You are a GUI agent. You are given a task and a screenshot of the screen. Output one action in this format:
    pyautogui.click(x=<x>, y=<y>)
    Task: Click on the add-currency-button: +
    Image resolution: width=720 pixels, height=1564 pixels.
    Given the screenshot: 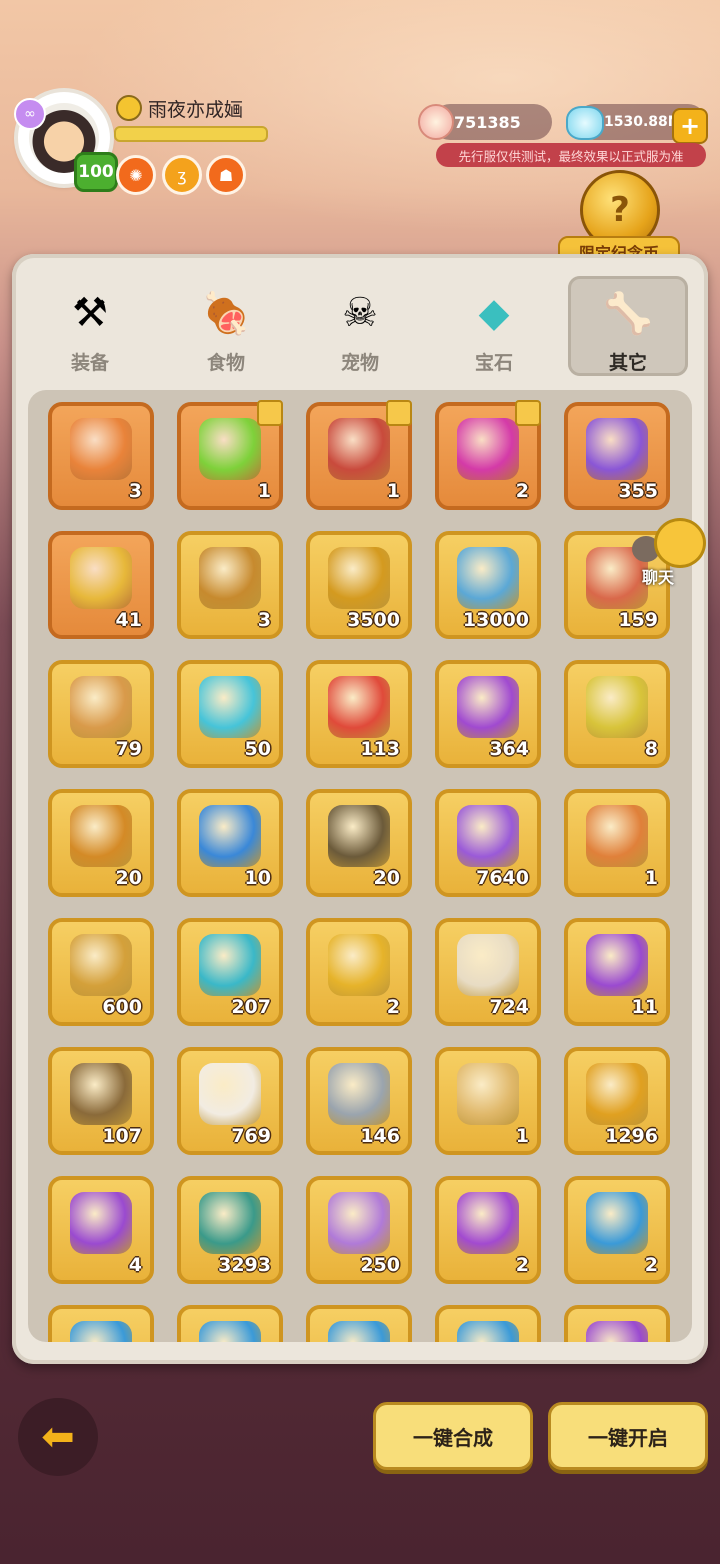 What is the action you would take?
    pyautogui.click(x=690, y=126)
    